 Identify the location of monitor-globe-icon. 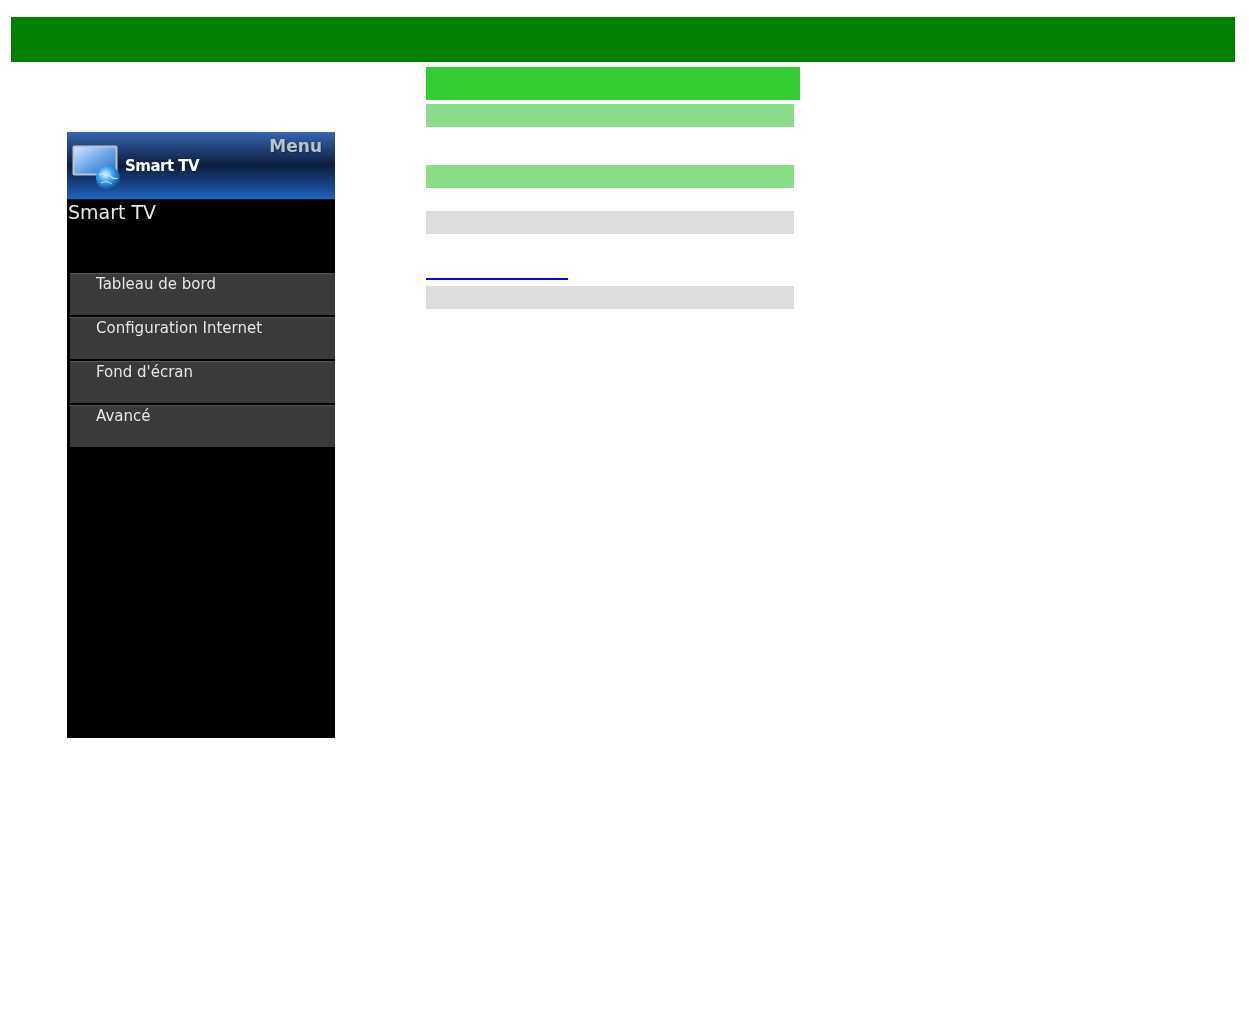
(97, 168).